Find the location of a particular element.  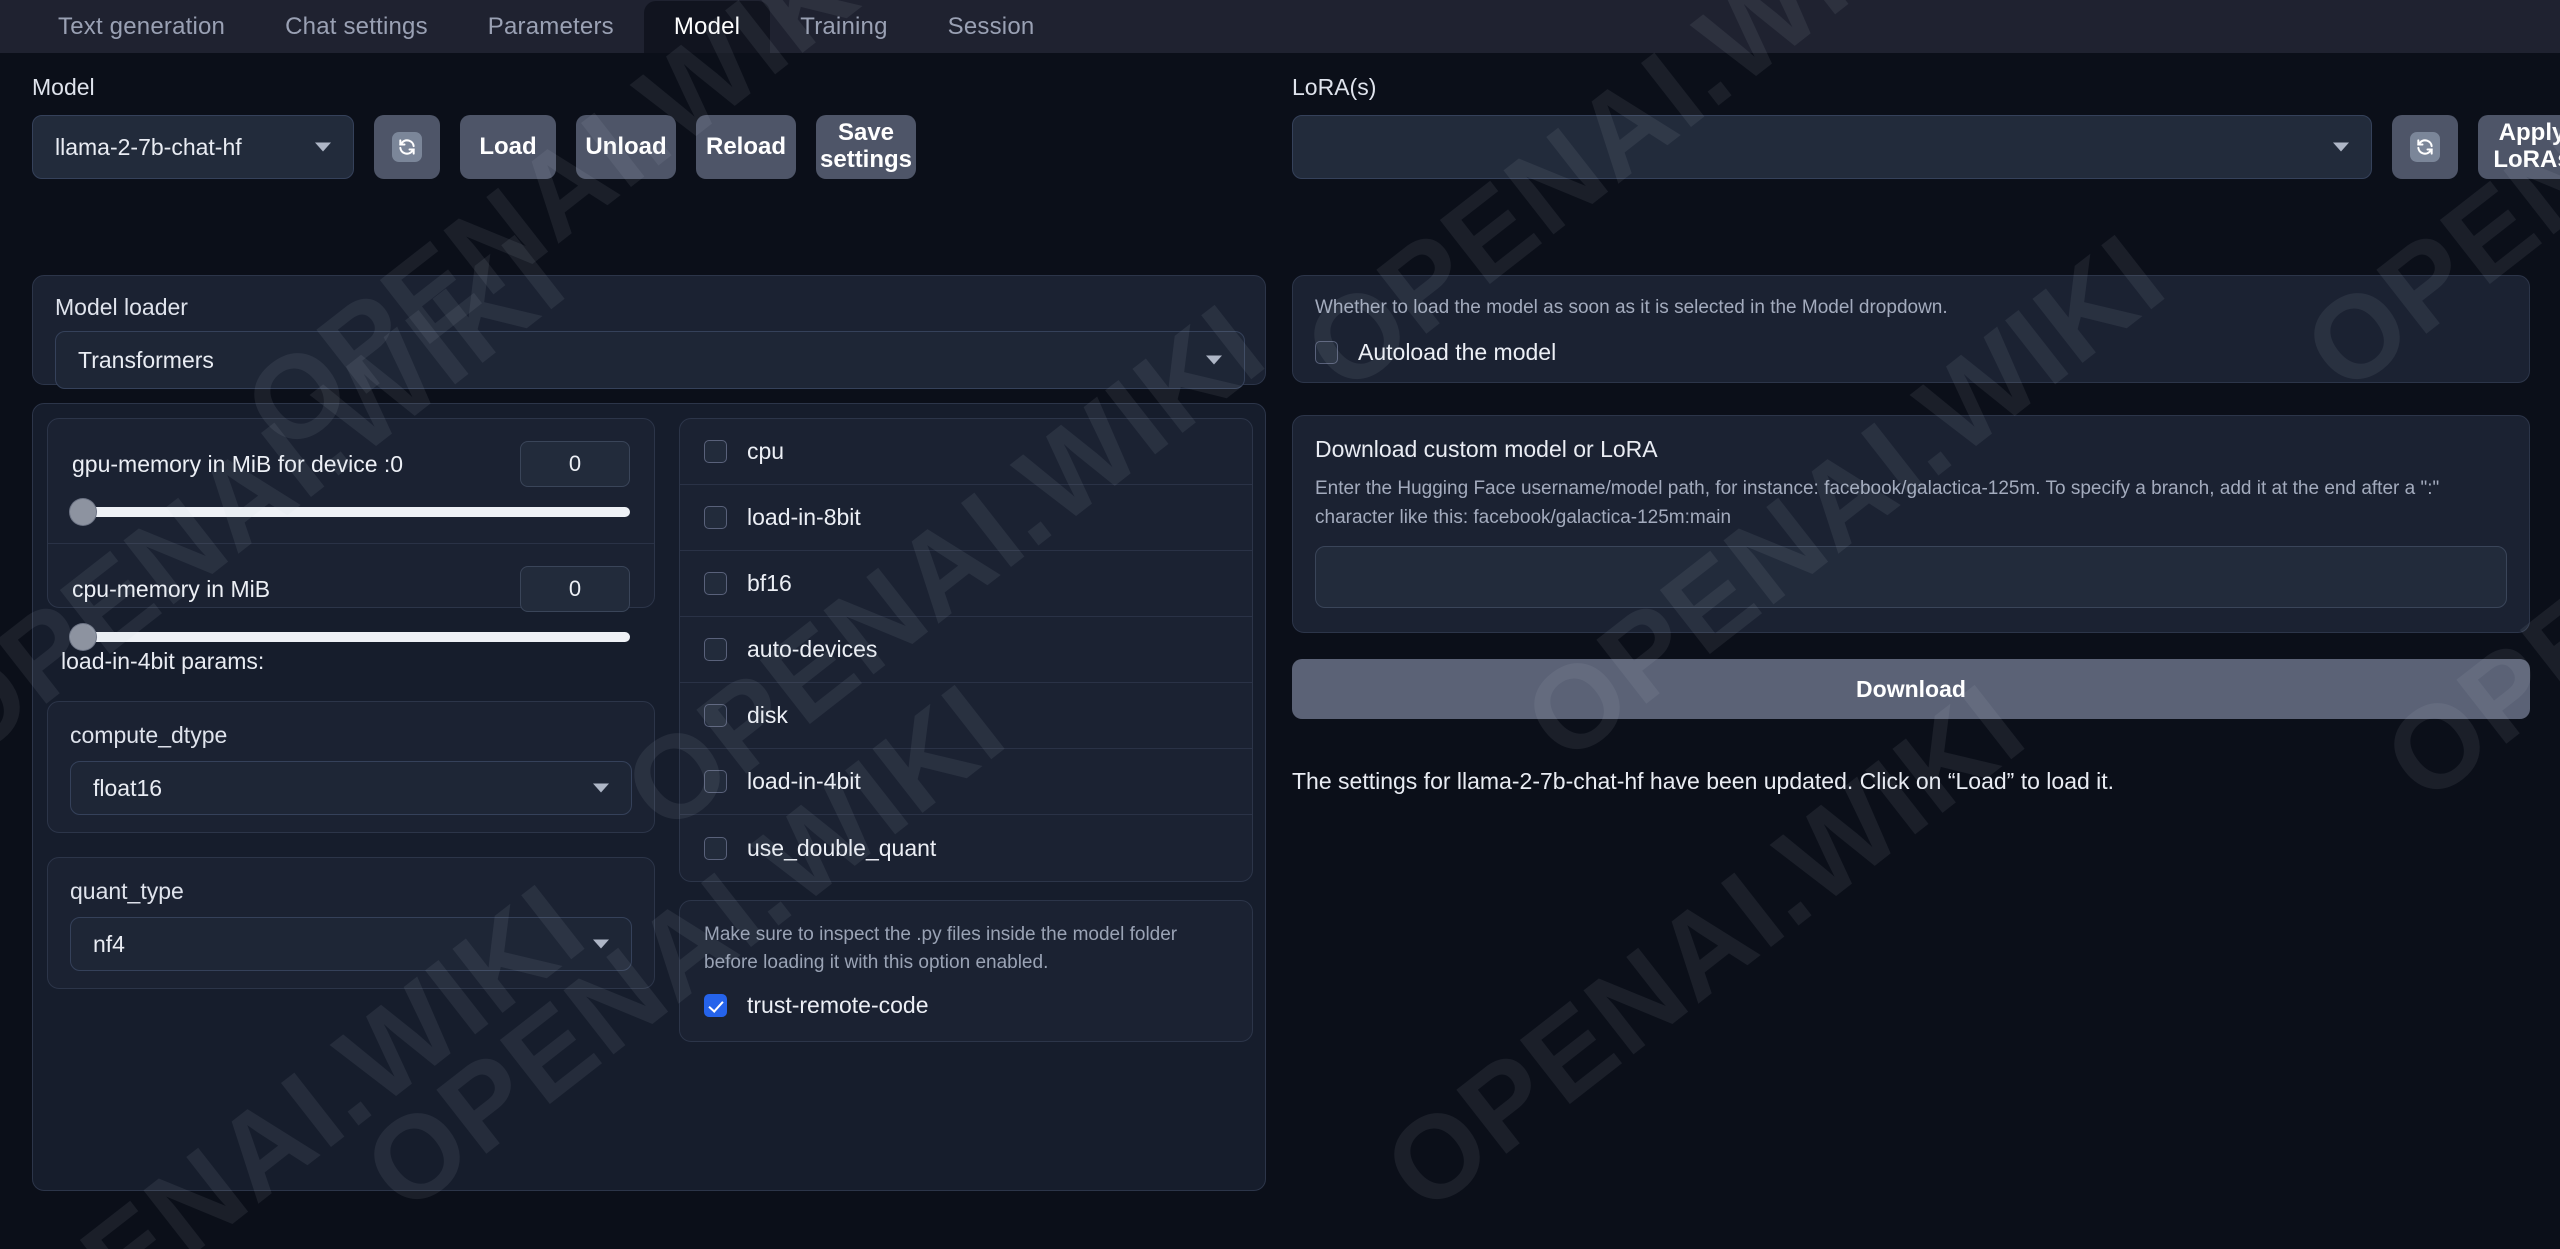

unload-button: Unload is located at coordinates (626, 147).